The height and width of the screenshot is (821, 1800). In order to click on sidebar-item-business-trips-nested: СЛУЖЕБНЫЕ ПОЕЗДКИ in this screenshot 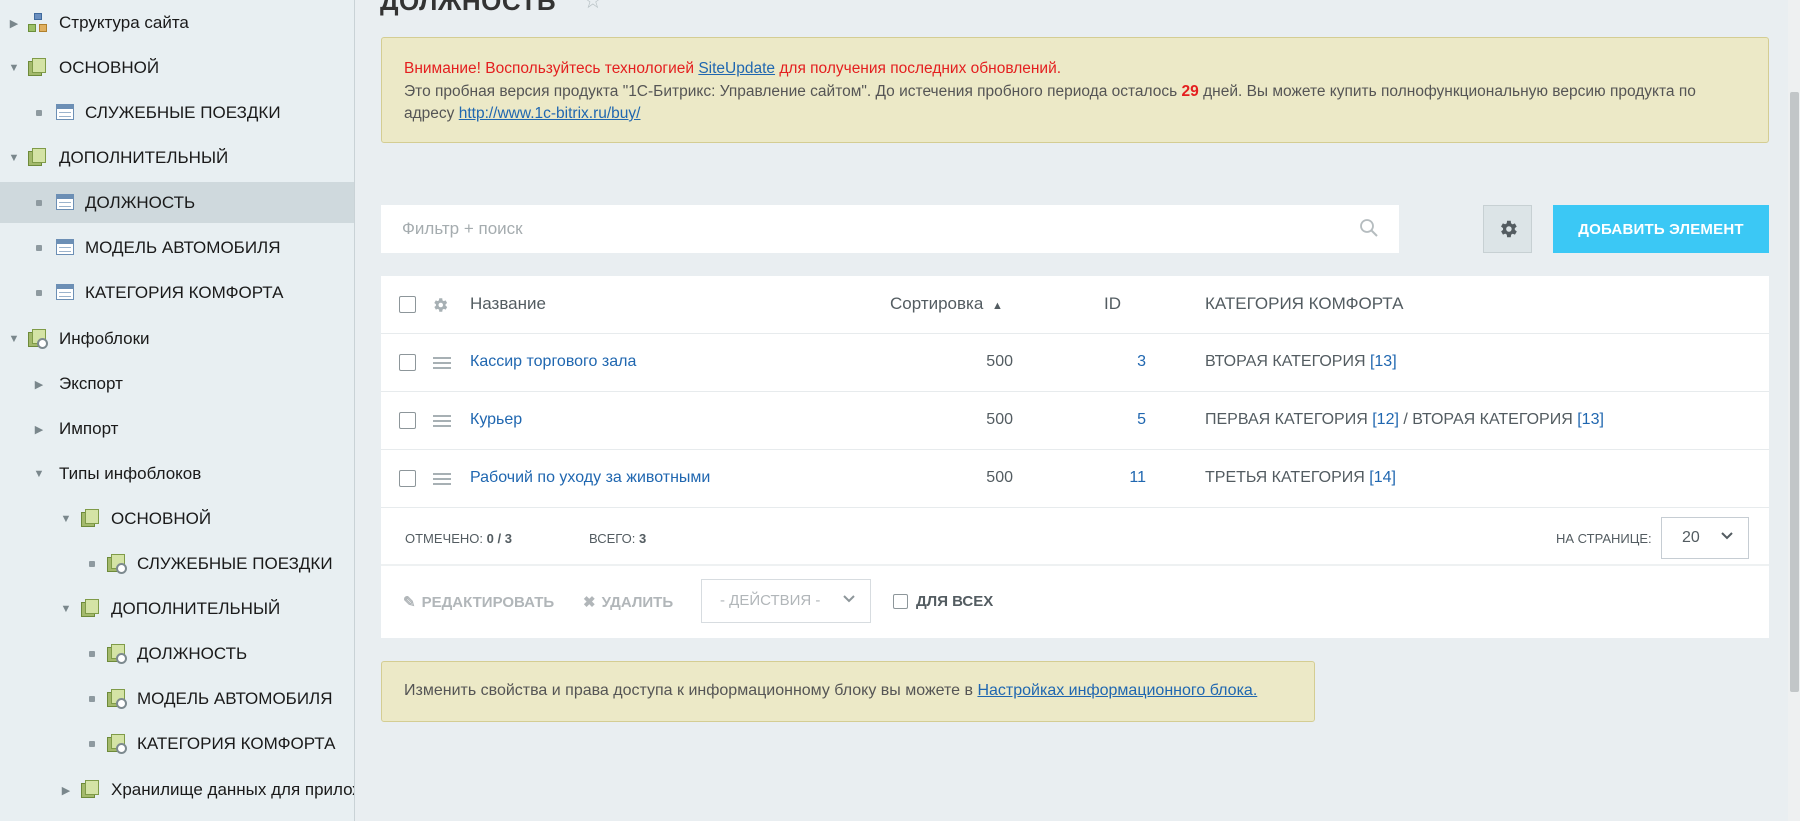, I will do `click(177, 563)`.